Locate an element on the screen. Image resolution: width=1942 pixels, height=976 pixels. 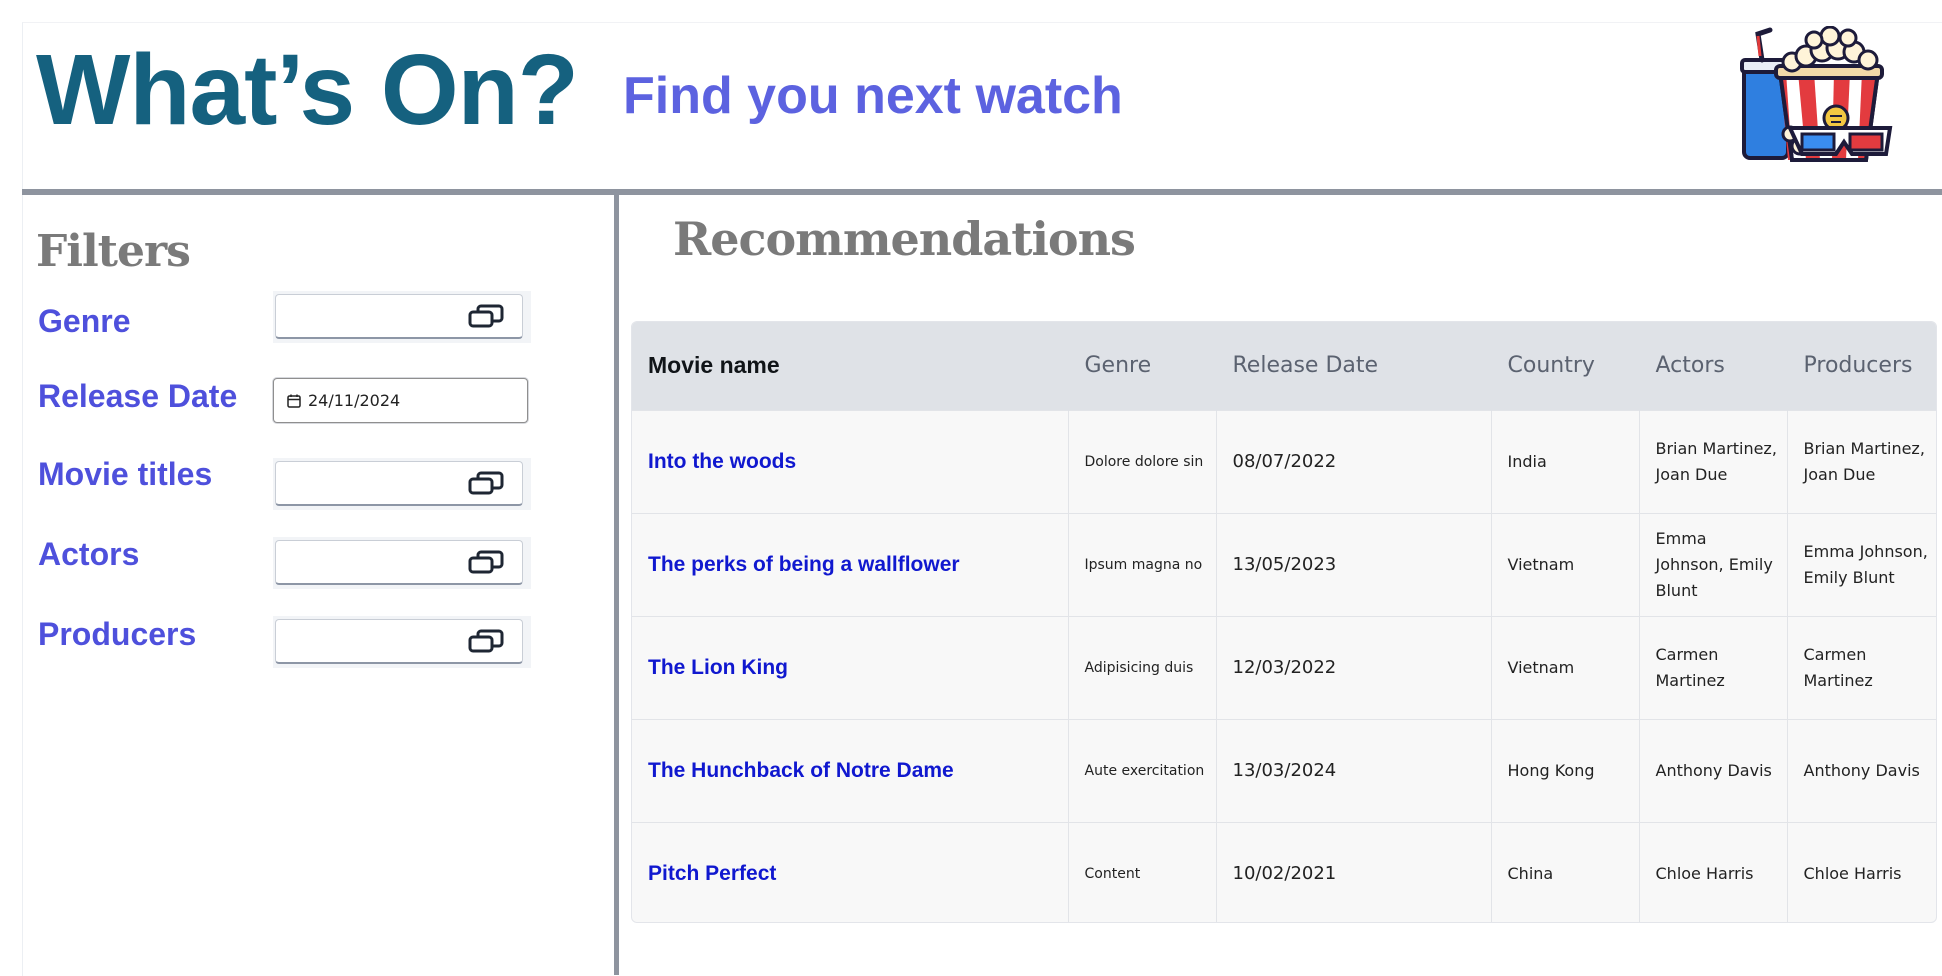
column-header-release-date: Release Date is located at coordinates (1354, 366).